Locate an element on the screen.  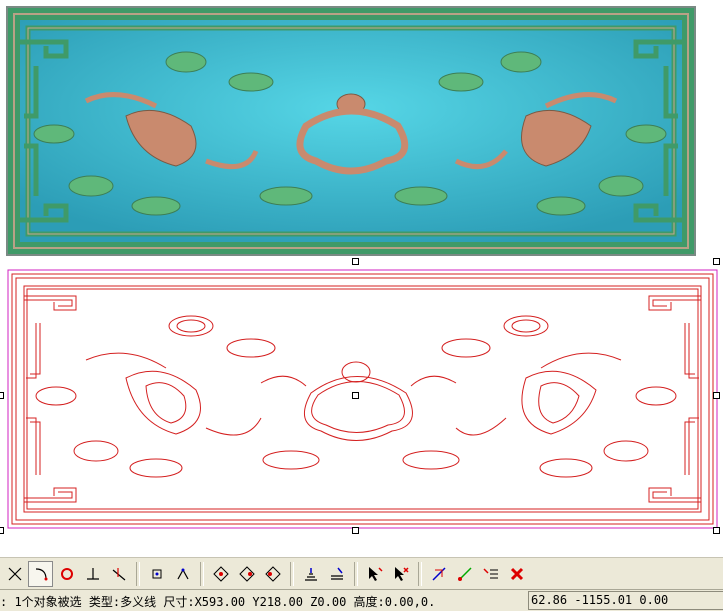
list-edit-icon is located at coordinates (490, 574).